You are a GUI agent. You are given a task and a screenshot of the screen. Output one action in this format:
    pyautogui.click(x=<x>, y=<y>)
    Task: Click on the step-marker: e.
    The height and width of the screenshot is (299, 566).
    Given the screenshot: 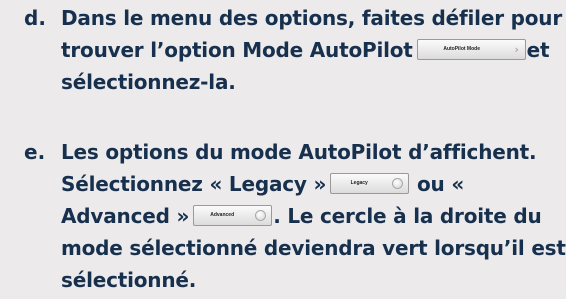 What is the action you would take?
    pyautogui.click(x=35, y=152)
    